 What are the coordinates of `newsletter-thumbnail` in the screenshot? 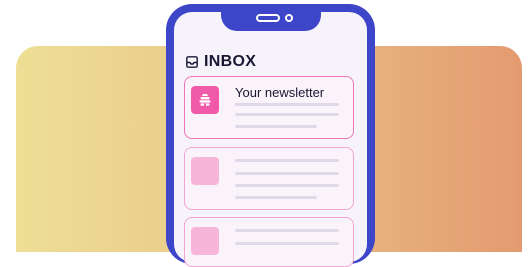 It's located at (205, 100).